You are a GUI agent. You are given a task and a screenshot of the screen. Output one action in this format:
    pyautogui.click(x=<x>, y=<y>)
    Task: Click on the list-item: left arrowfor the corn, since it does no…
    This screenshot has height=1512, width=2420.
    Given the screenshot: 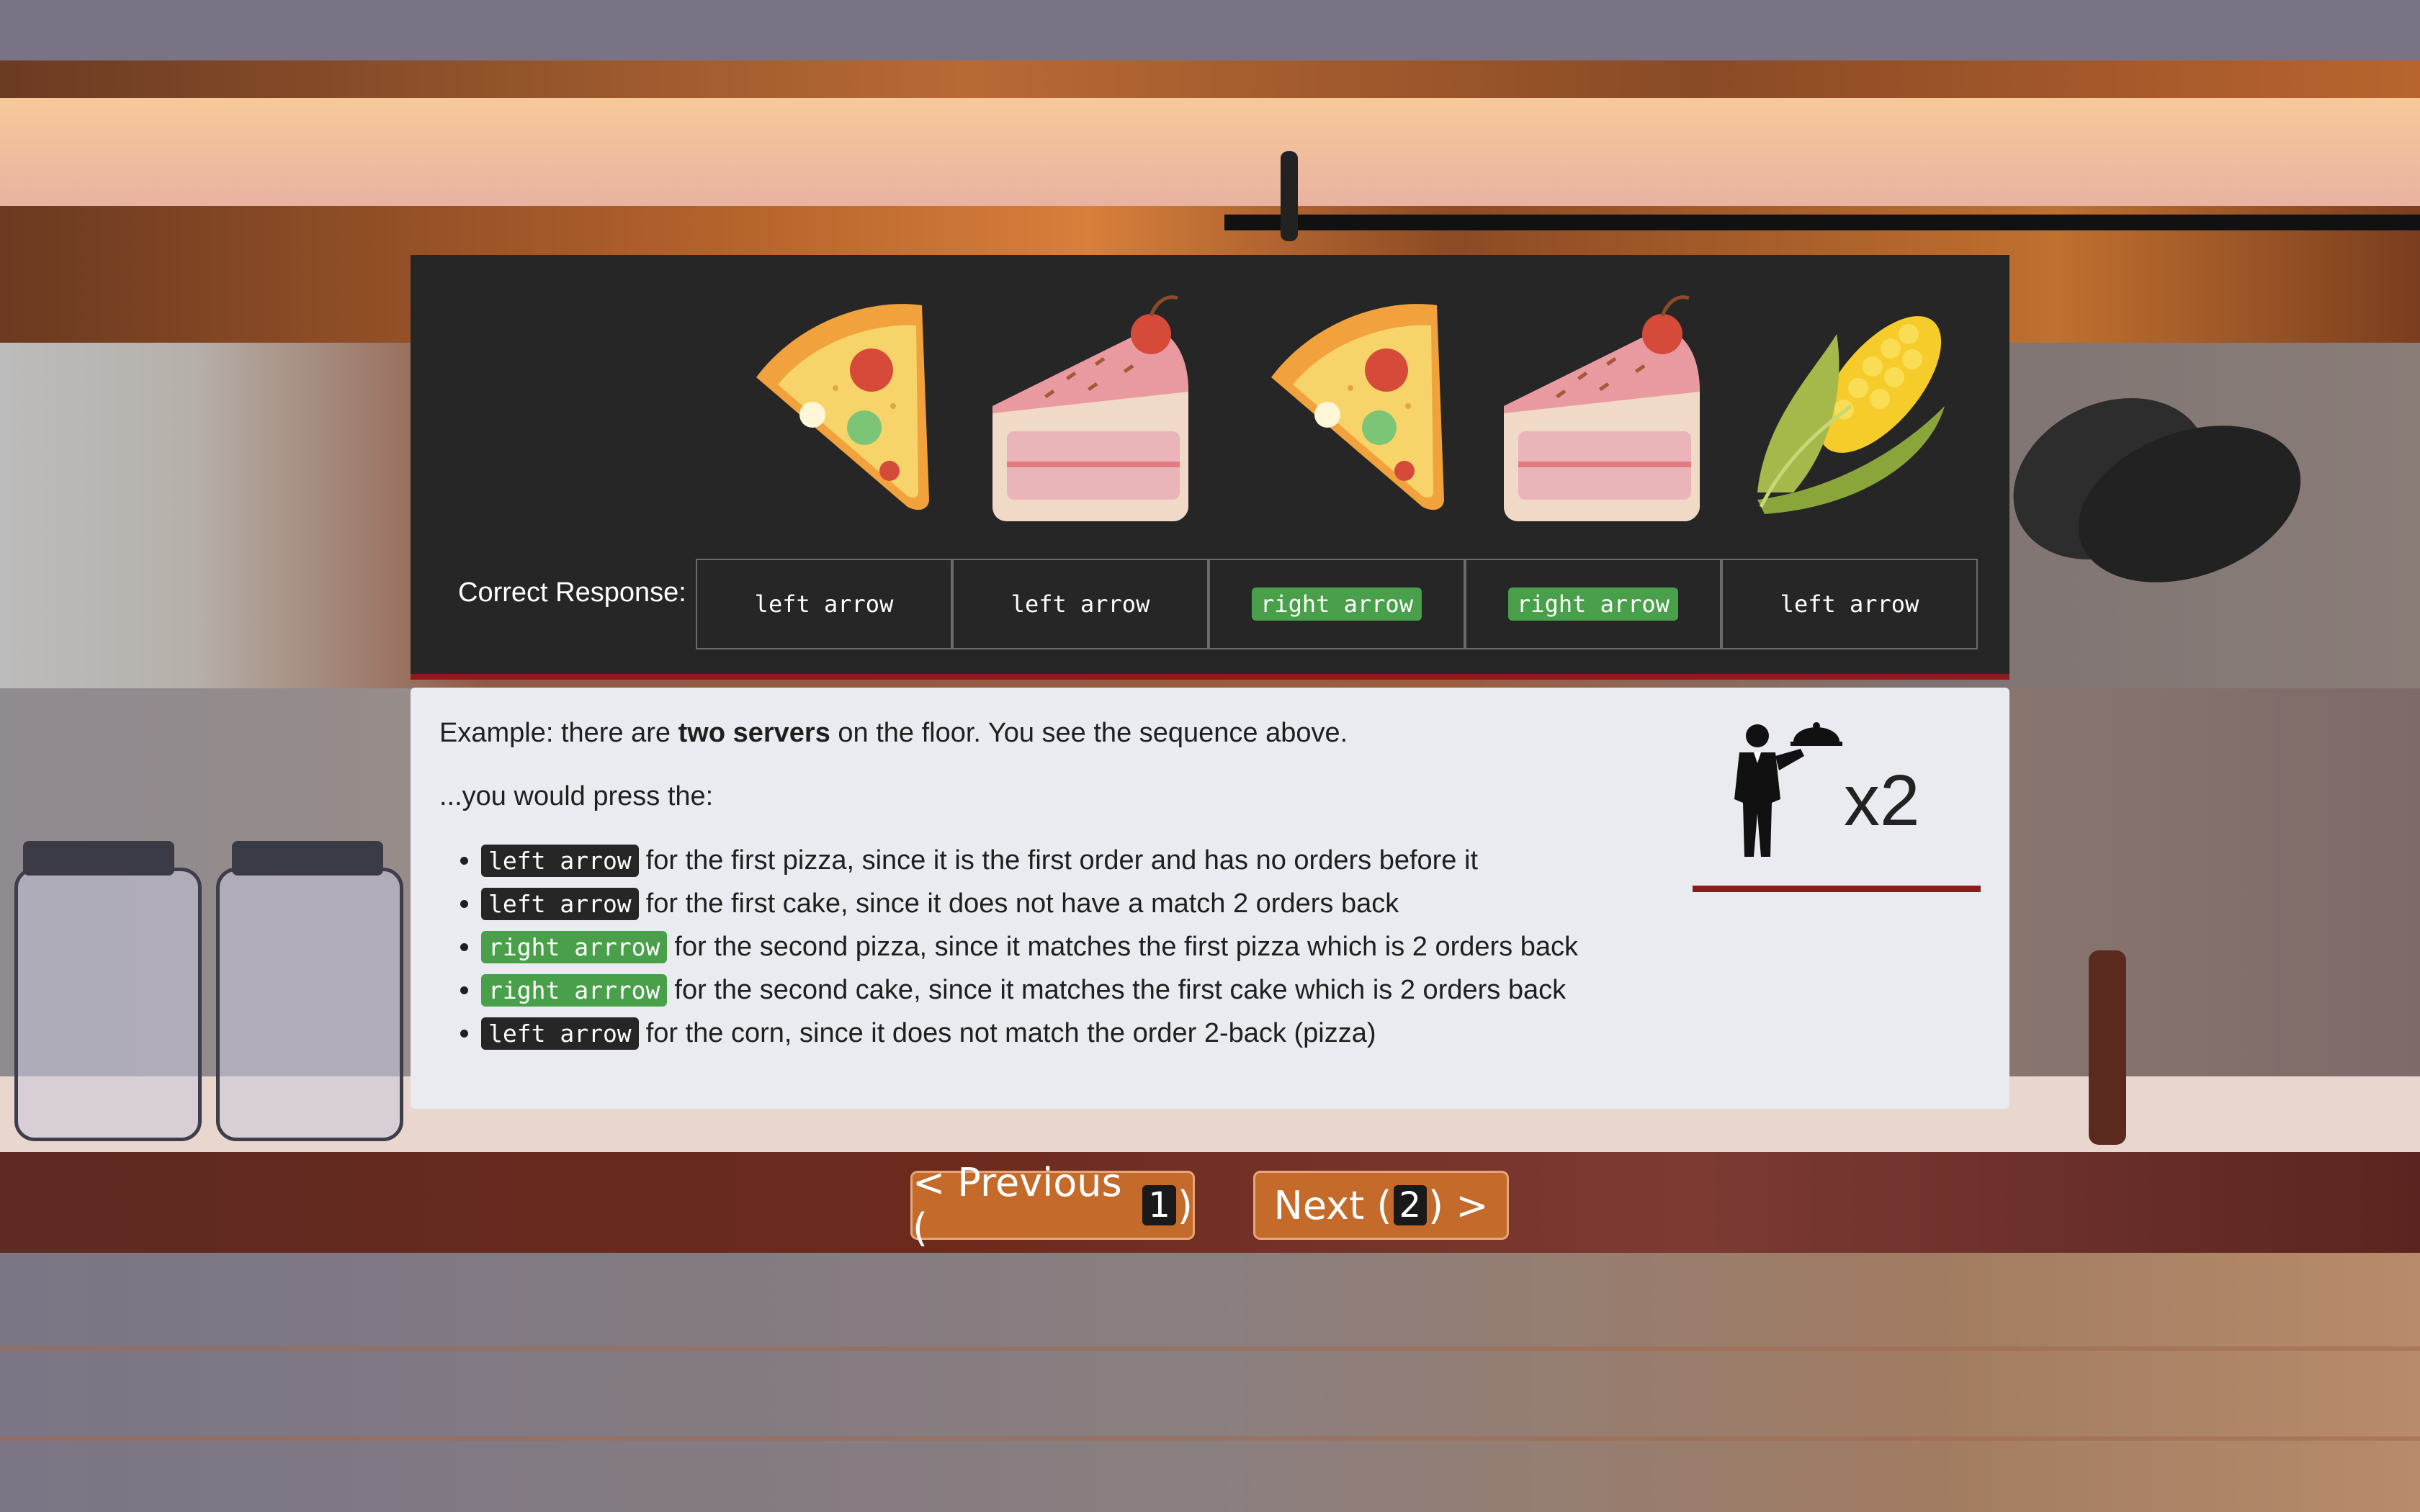 What is the action you would take?
    pyautogui.click(x=1029, y=1033)
    